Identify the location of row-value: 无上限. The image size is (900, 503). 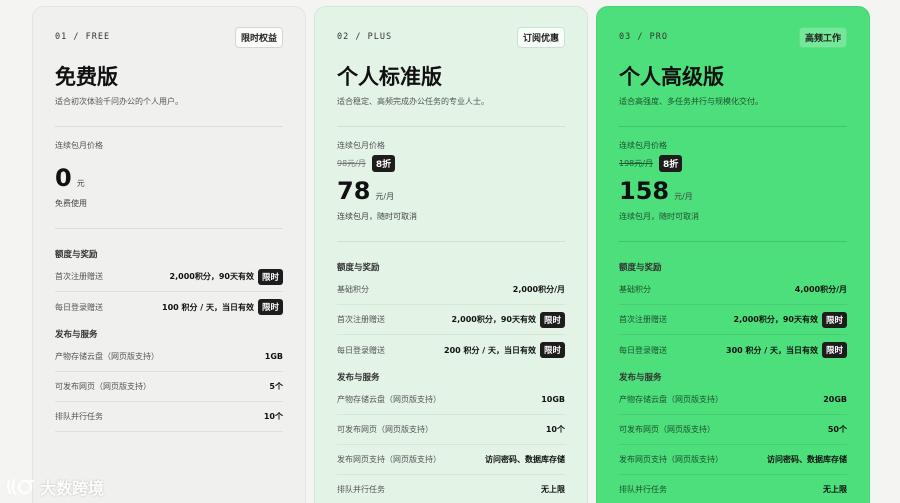
(835, 489).